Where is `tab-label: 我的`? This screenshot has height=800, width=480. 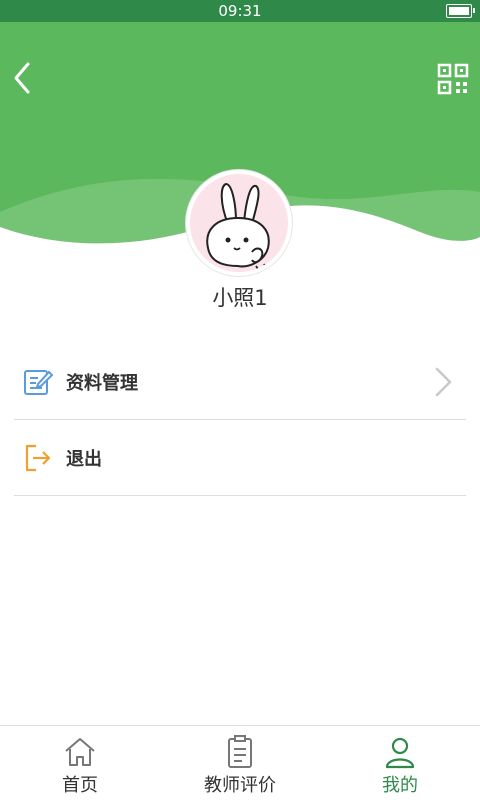
tab-label: 我的 is located at coordinates (400, 785).